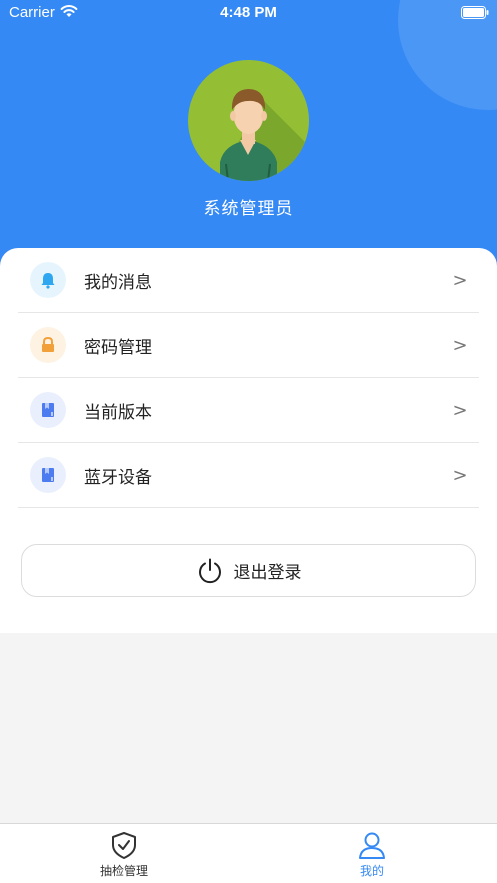 The width and height of the screenshot is (497, 883). Describe the element at coordinates (48, 410) in the screenshot. I see `version-icon` at that location.